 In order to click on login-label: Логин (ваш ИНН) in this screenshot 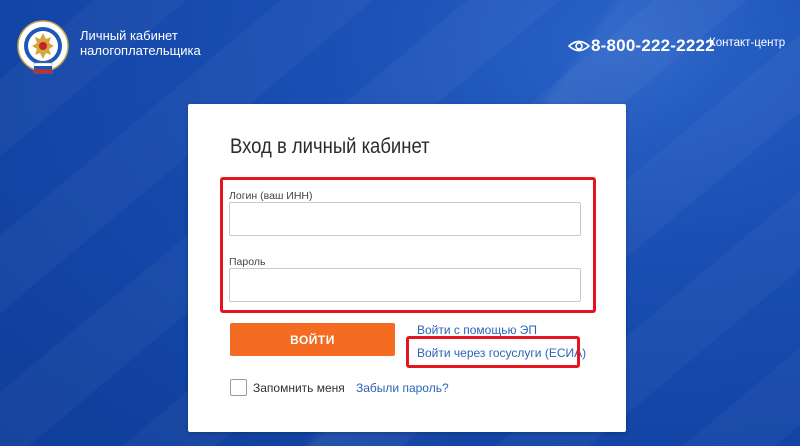, I will do `click(271, 196)`.